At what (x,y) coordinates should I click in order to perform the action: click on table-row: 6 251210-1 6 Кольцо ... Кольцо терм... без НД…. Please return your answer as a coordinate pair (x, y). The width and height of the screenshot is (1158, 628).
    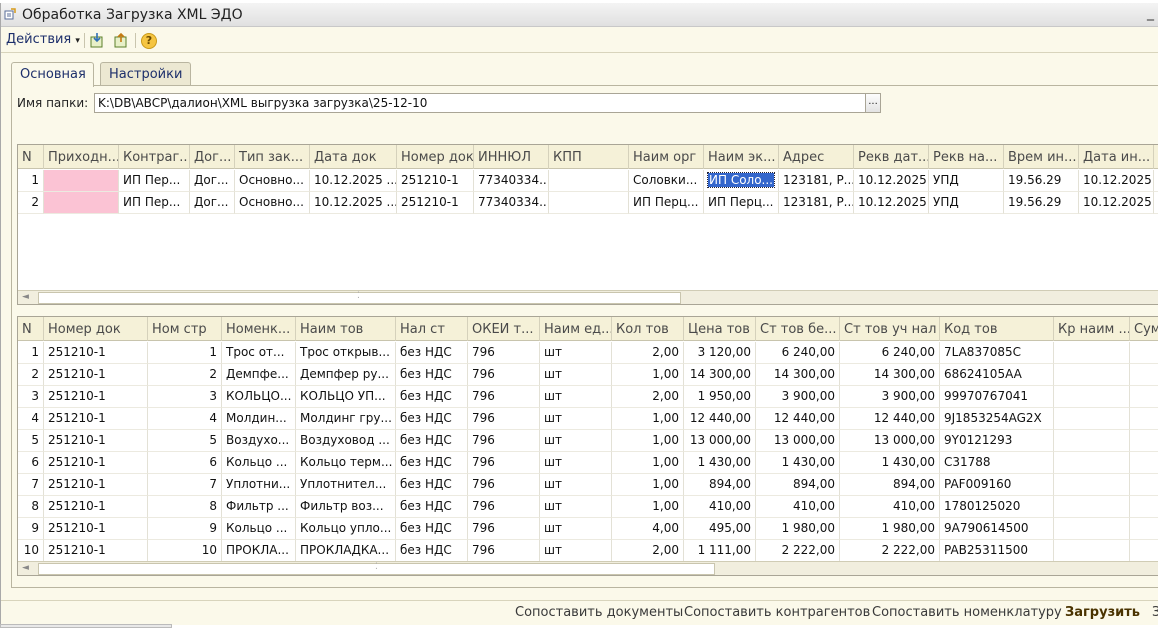
    Looking at the image, I should click on (588, 463).